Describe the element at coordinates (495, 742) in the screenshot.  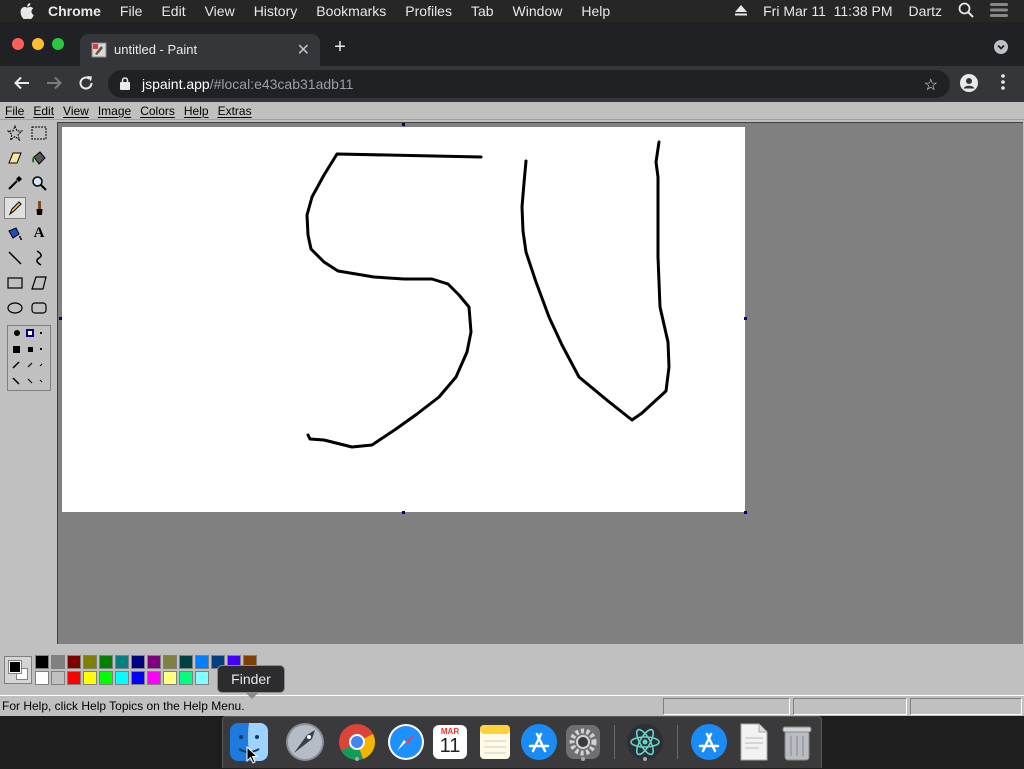
I see `notes-icon` at that location.